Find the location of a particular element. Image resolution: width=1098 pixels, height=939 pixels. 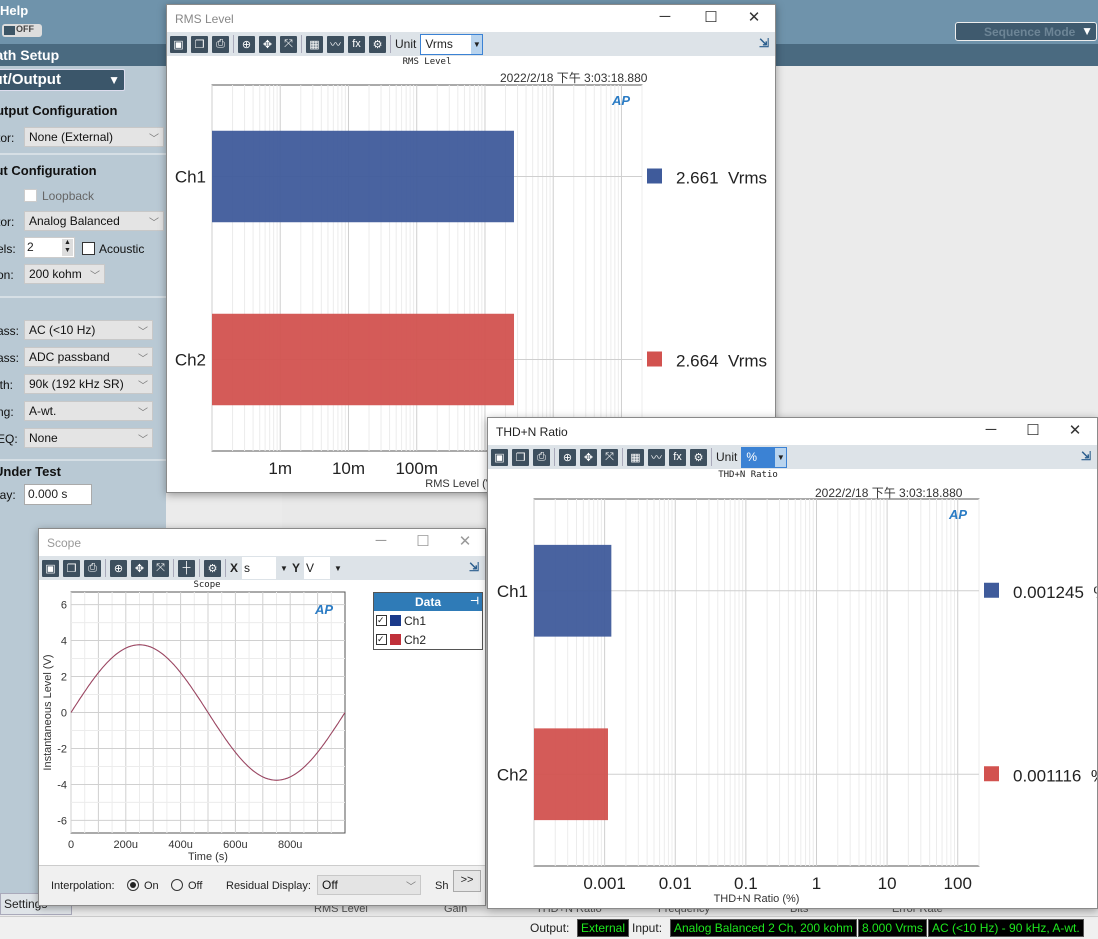

legend-item-ch2: ✓ Ch2 is located at coordinates (428, 639).